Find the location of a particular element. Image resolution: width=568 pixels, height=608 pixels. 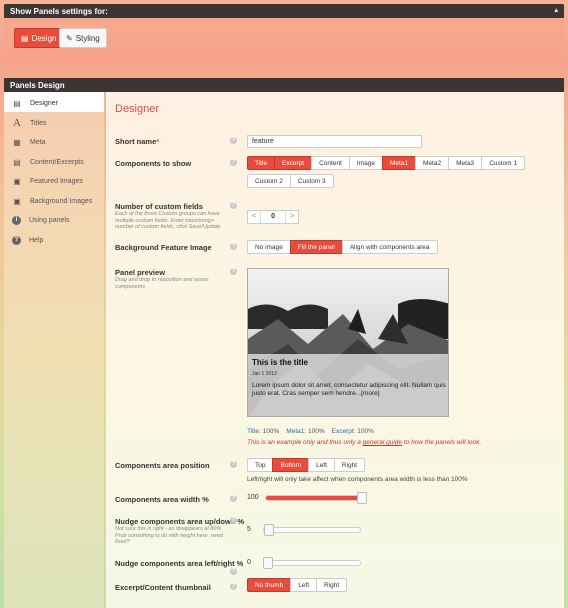

components-width-value: 100 is located at coordinates (253, 497).